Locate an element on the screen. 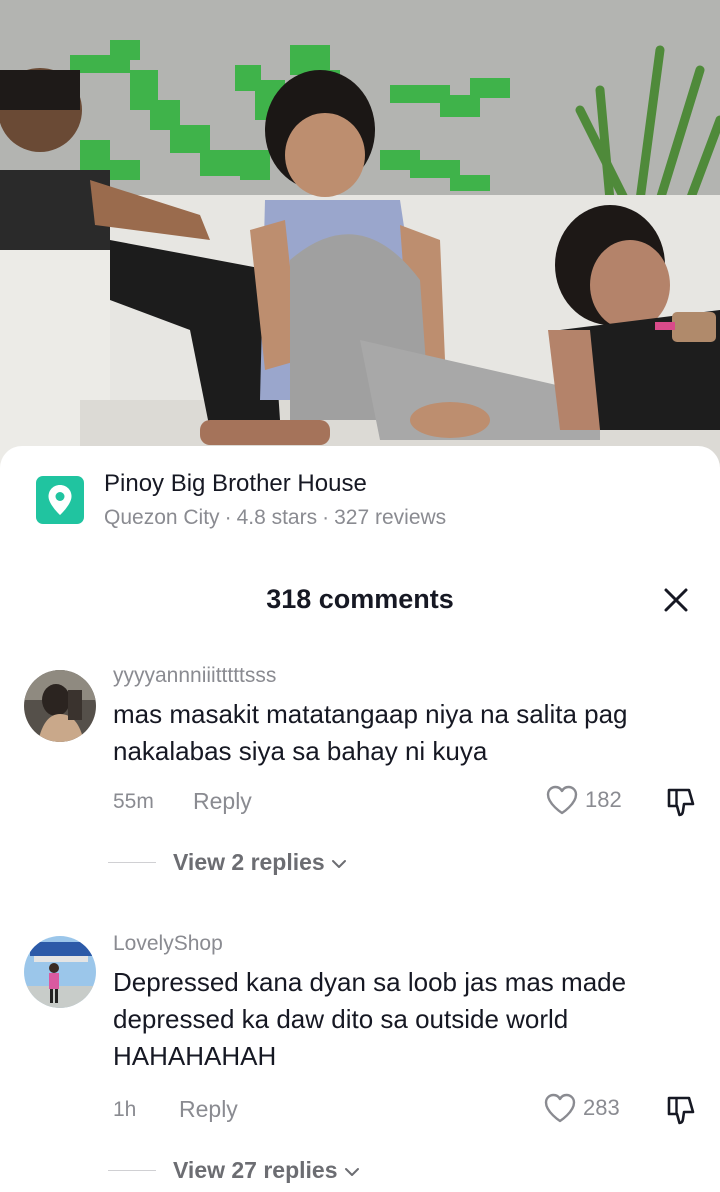 The width and height of the screenshot is (720, 1192). comments-header: 318 comments is located at coordinates (360, 602).